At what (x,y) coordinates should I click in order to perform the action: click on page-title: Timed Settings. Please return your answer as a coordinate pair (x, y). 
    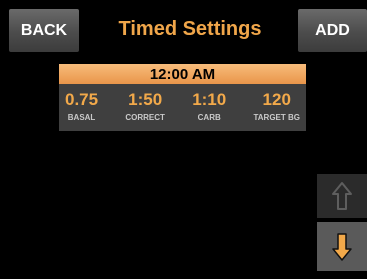
    Looking at the image, I should click on (190, 29).